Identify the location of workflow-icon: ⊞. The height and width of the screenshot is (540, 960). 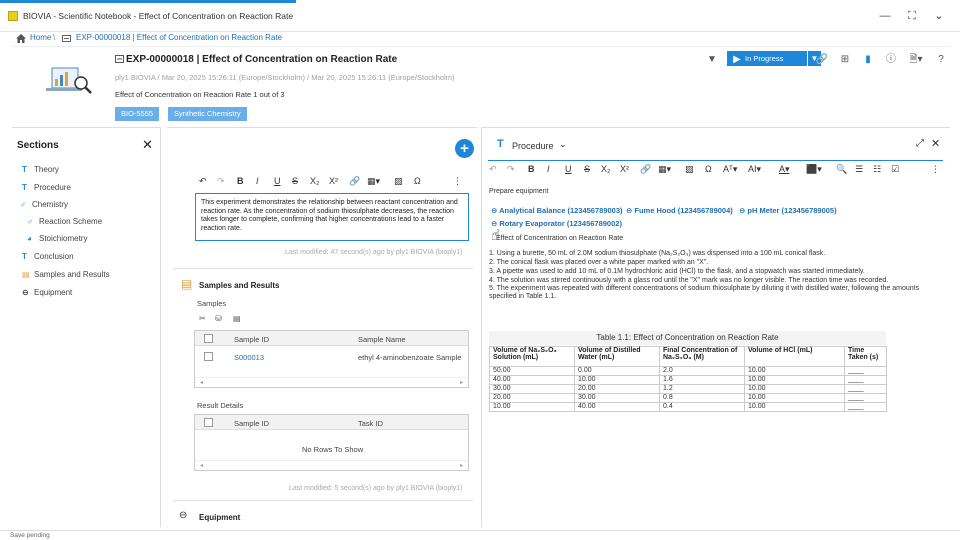
(845, 60).